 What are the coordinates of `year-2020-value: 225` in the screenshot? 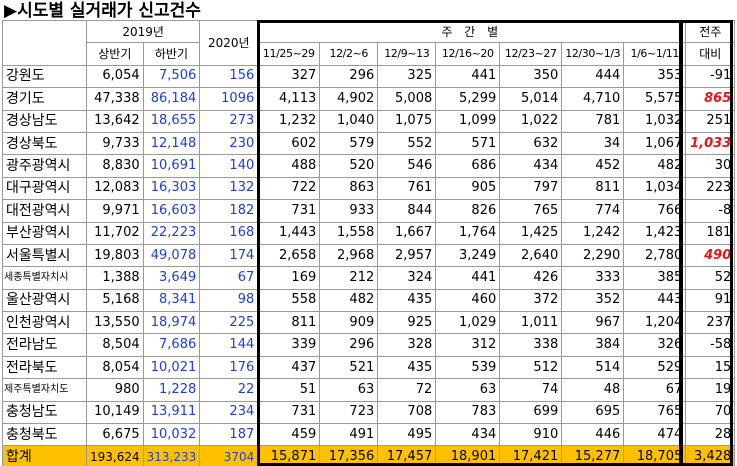 It's located at (229, 323).